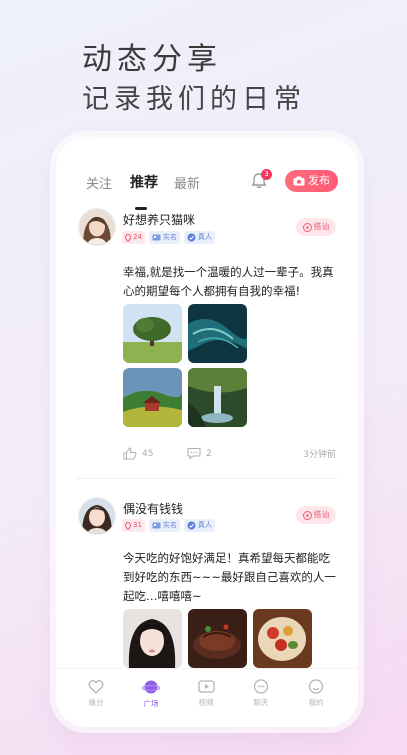  Describe the element at coordinates (99, 182) in the screenshot. I see `tab-follow: 关注` at that location.